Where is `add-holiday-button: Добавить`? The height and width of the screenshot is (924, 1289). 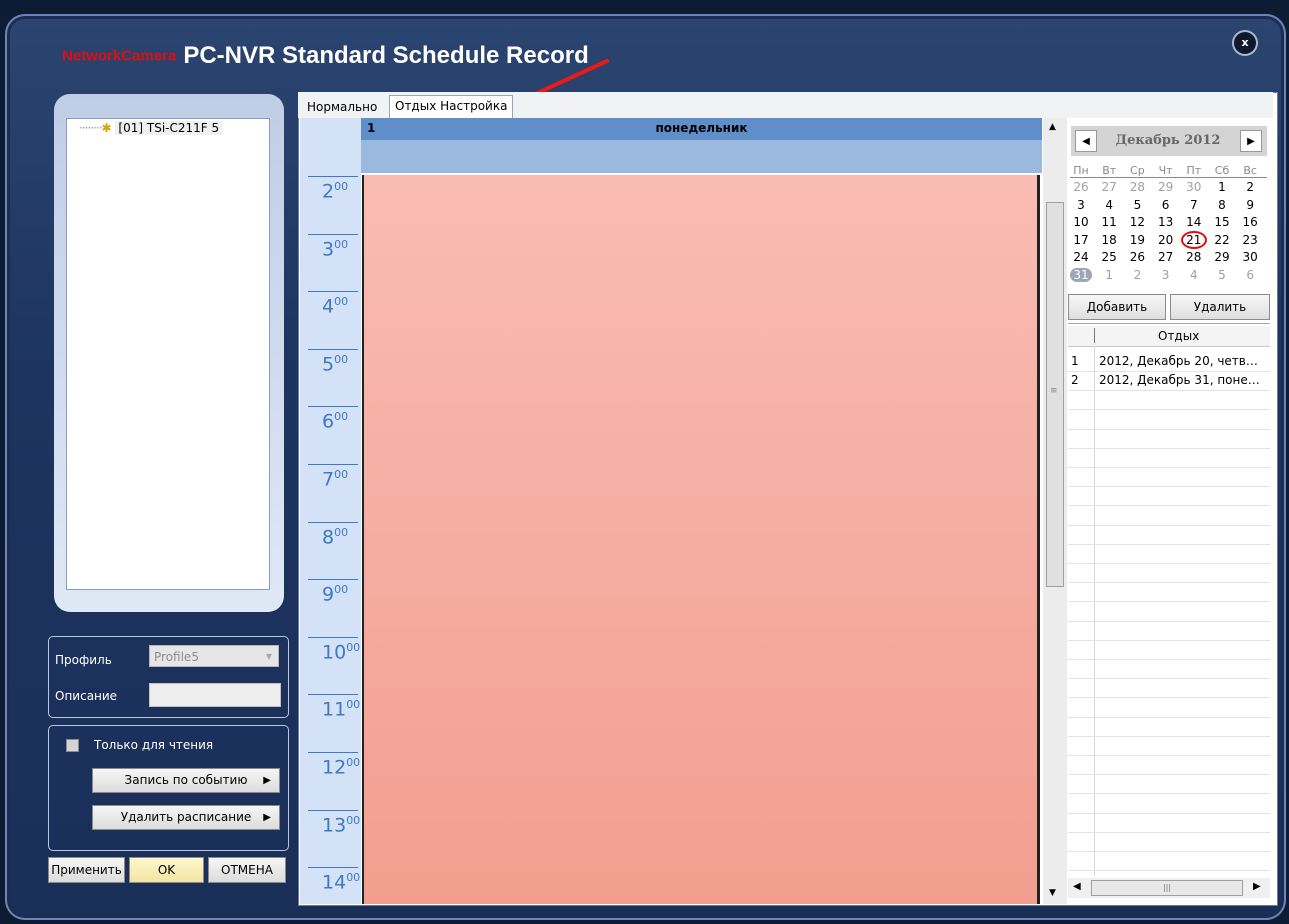 add-holiday-button: Добавить is located at coordinates (1117, 307).